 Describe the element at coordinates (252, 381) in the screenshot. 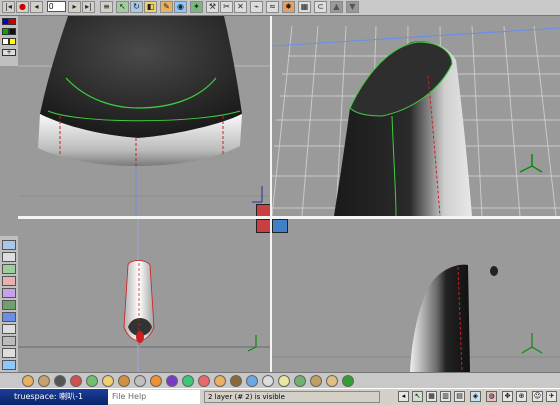

I see `primitive-mesh-icon` at that location.